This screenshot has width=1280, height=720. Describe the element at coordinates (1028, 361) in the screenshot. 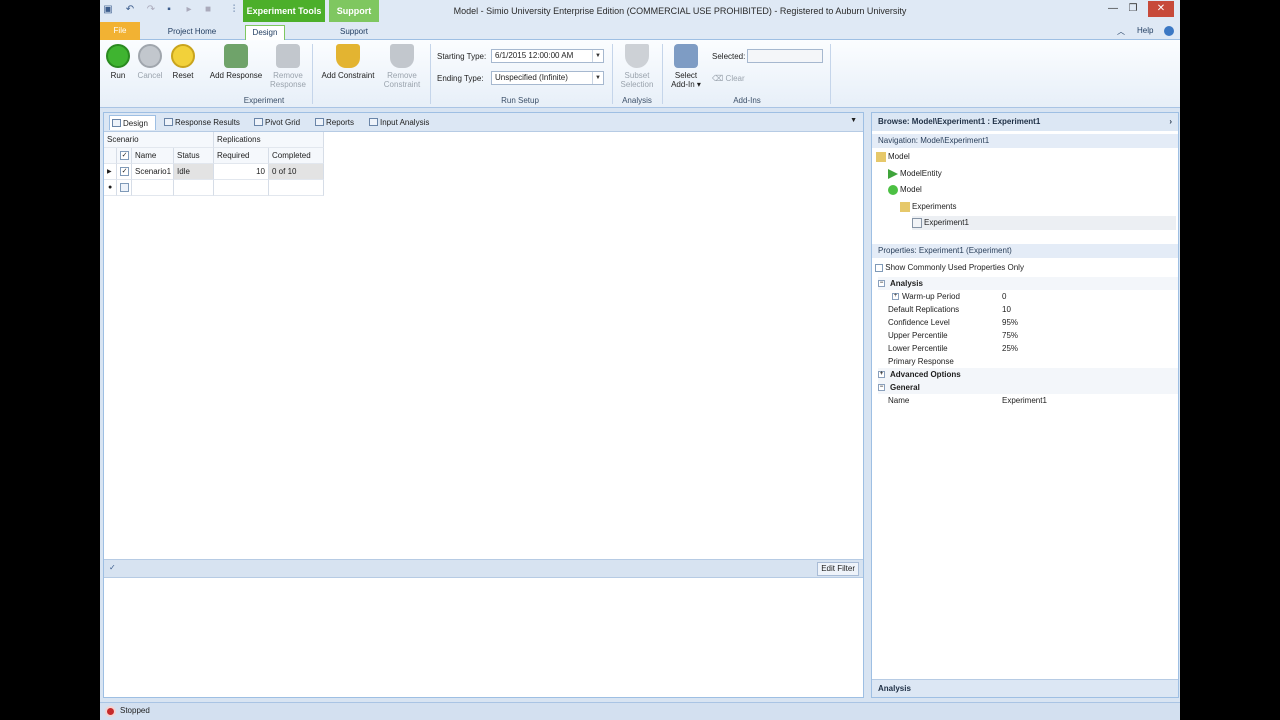

I see `property-row: Primary Response` at that location.